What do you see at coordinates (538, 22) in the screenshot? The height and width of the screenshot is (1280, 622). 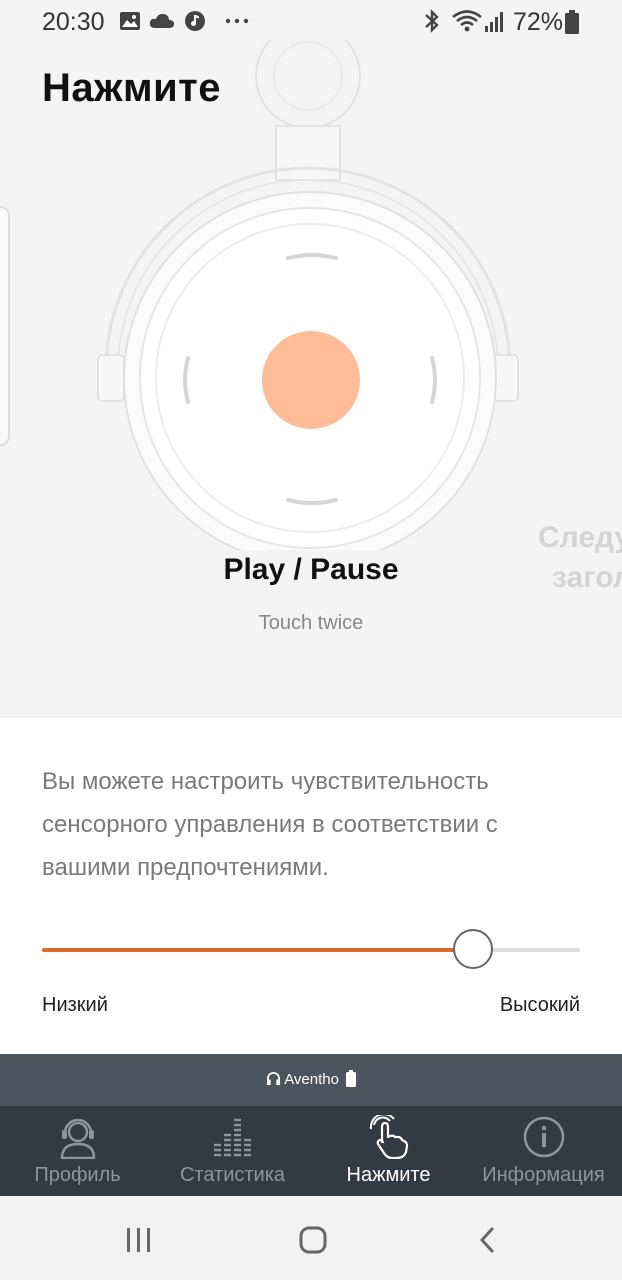 I see `battery-percent: 72%` at bounding box center [538, 22].